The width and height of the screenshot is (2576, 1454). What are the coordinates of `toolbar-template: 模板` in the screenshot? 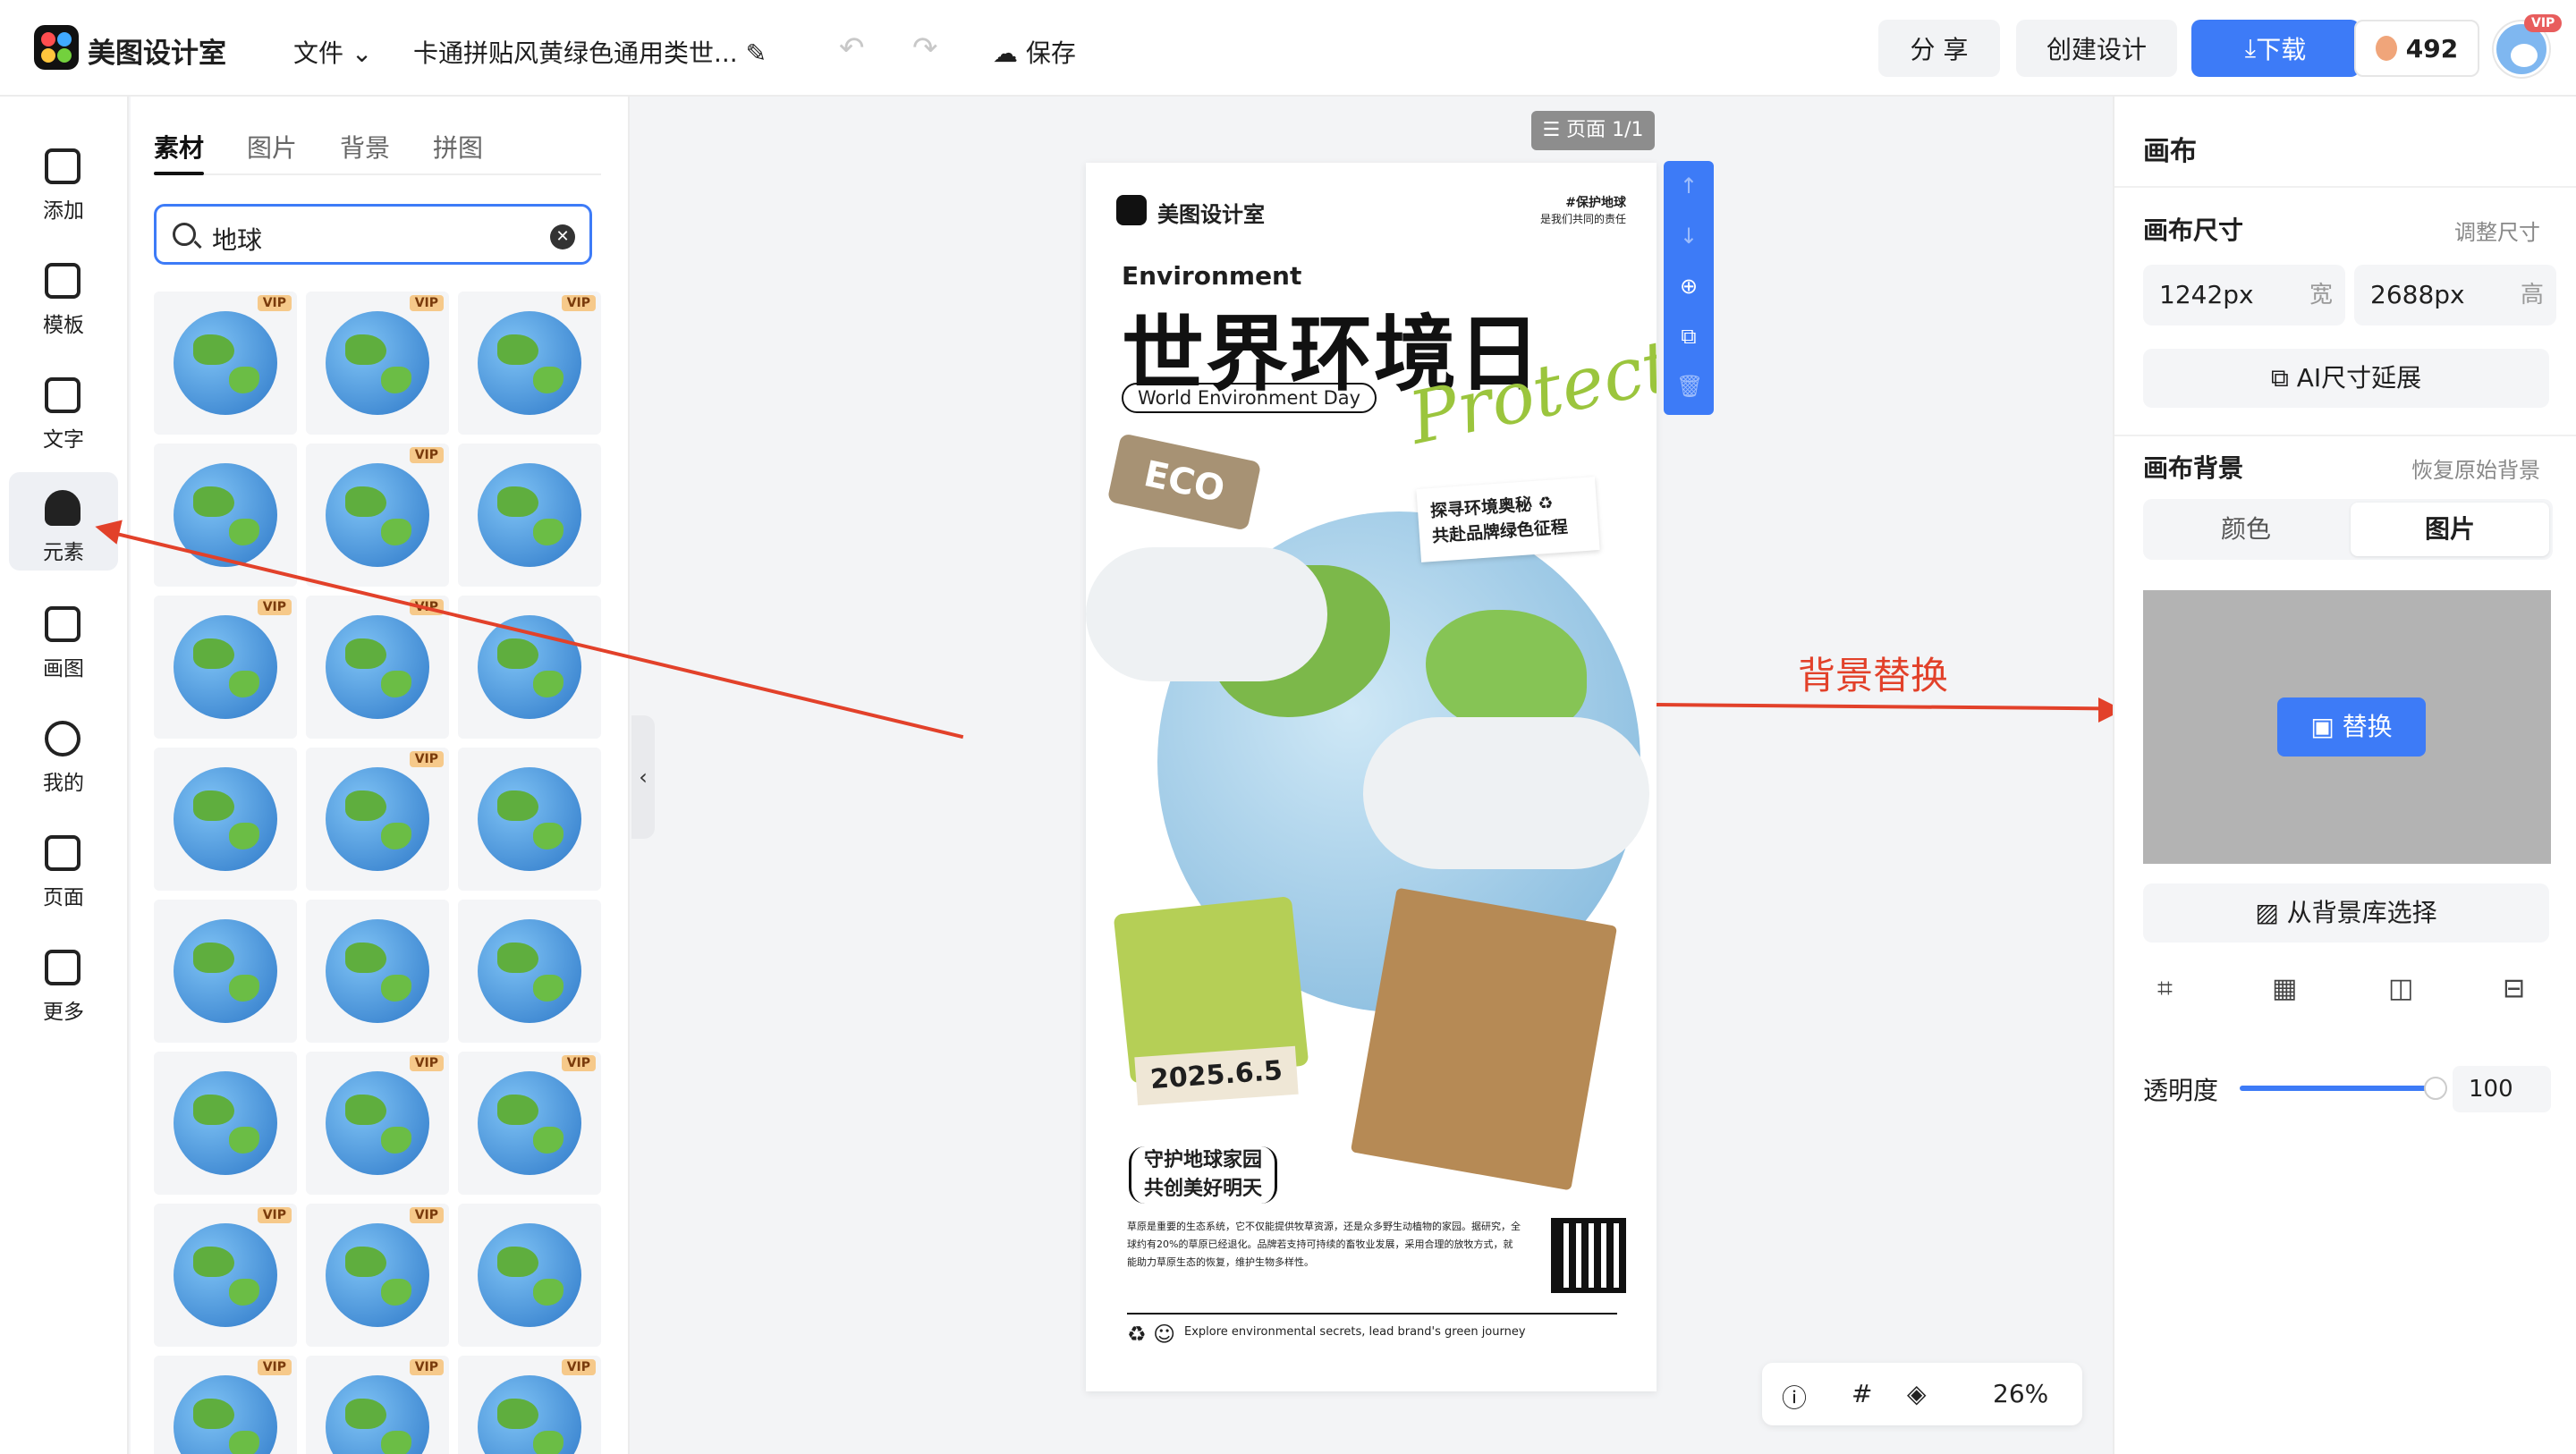 It's located at (63, 294).